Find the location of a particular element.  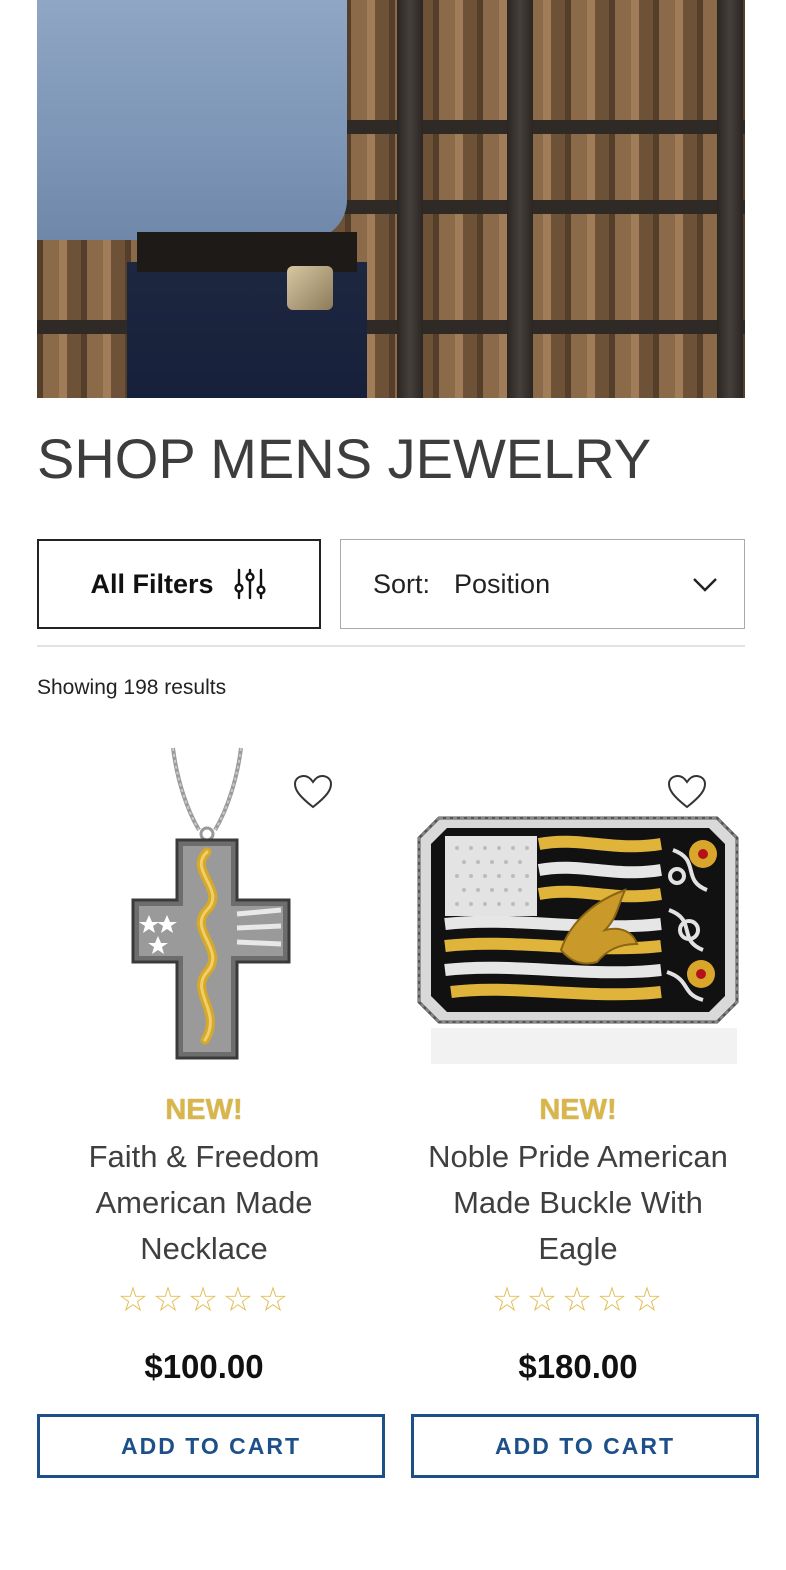

divider is located at coordinates (391, 646).